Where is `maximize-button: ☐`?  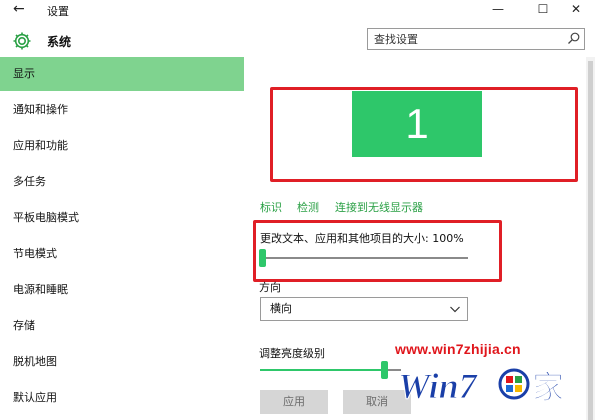 maximize-button: ☐ is located at coordinates (543, 9).